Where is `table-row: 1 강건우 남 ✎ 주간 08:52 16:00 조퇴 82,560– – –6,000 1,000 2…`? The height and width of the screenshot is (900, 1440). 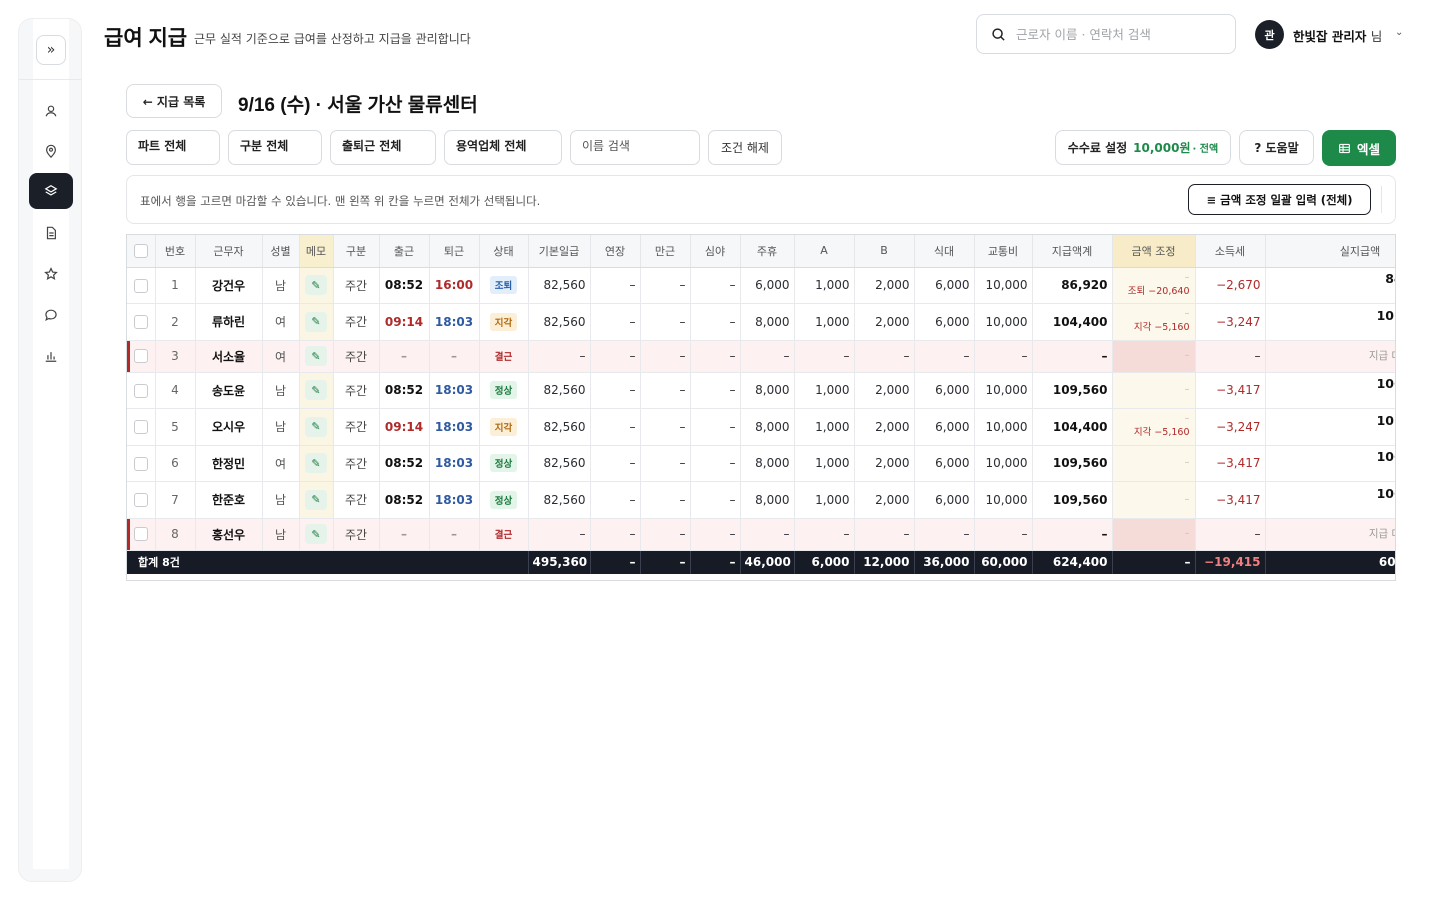 table-row: 1 강건우 남 ✎ 주간 08:52 16:00 조퇴 82,560– – –6,000 1,000 2… is located at coordinates (761, 285).